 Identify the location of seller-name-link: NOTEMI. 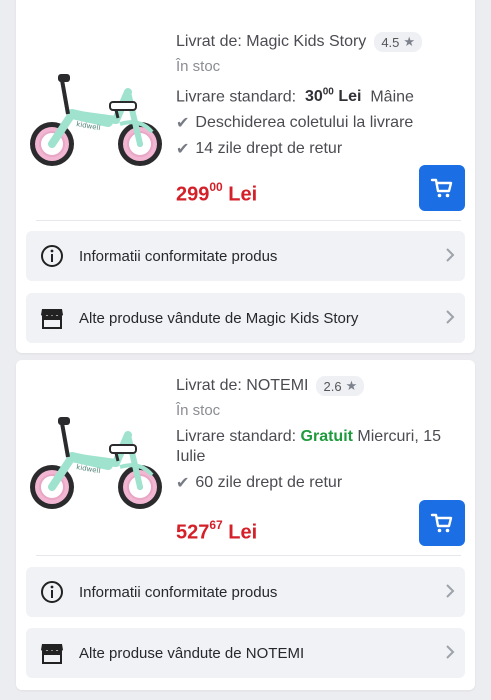
(277, 386).